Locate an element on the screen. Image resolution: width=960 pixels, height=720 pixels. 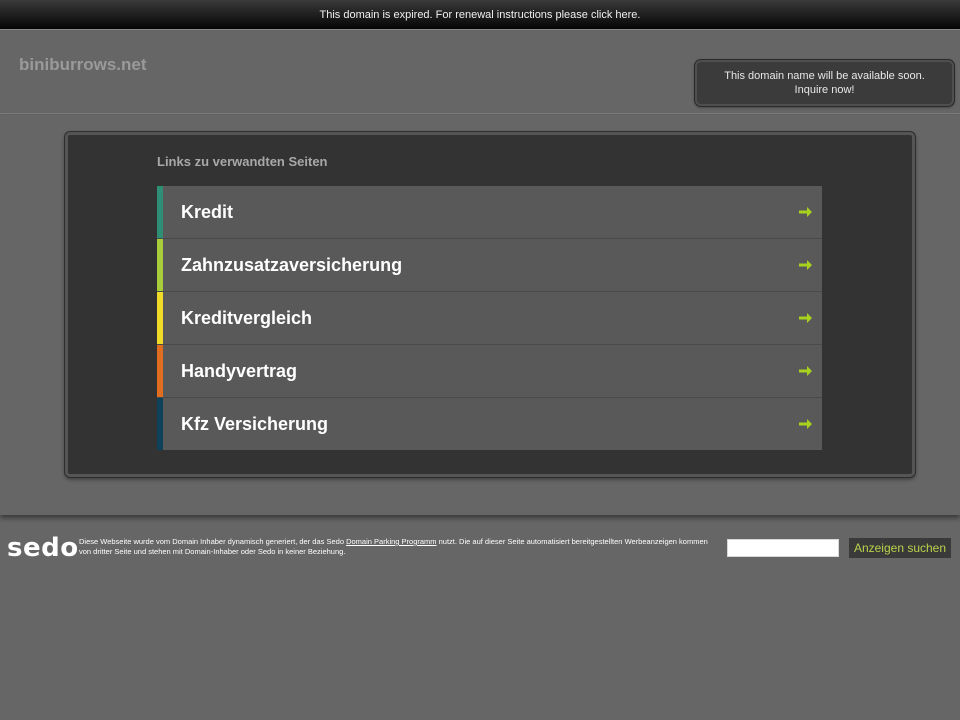
link-label: Zahnzusatzaversicherung is located at coordinates (291, 265).